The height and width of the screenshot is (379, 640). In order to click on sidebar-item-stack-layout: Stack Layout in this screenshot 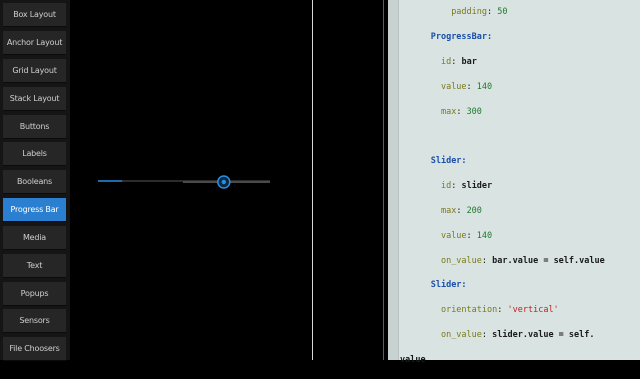, I will do `click(34, 99)`.